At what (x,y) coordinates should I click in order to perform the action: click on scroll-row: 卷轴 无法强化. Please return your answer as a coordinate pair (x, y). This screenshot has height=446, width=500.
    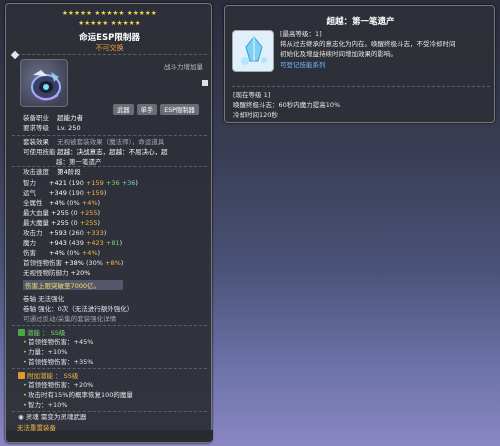
    Looking at the image, I should click on (44, 299).